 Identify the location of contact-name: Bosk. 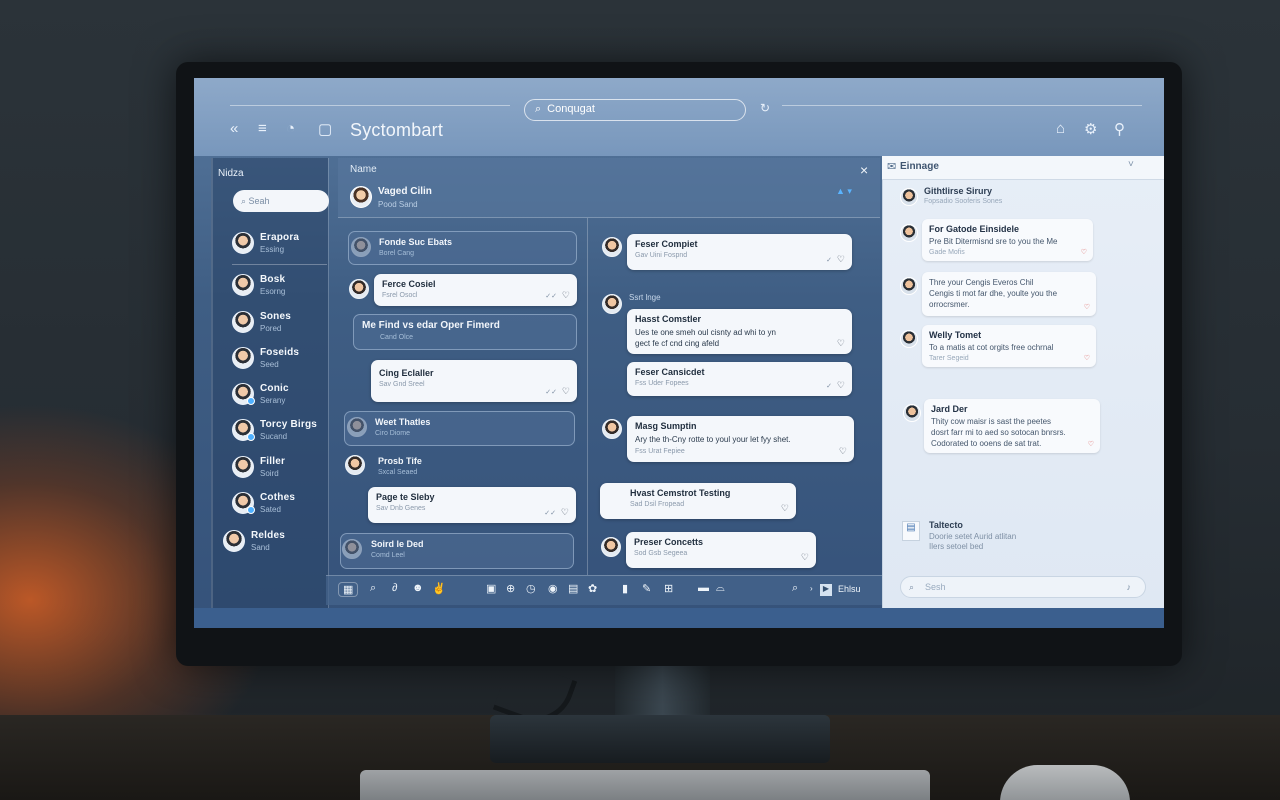
(273, 279).